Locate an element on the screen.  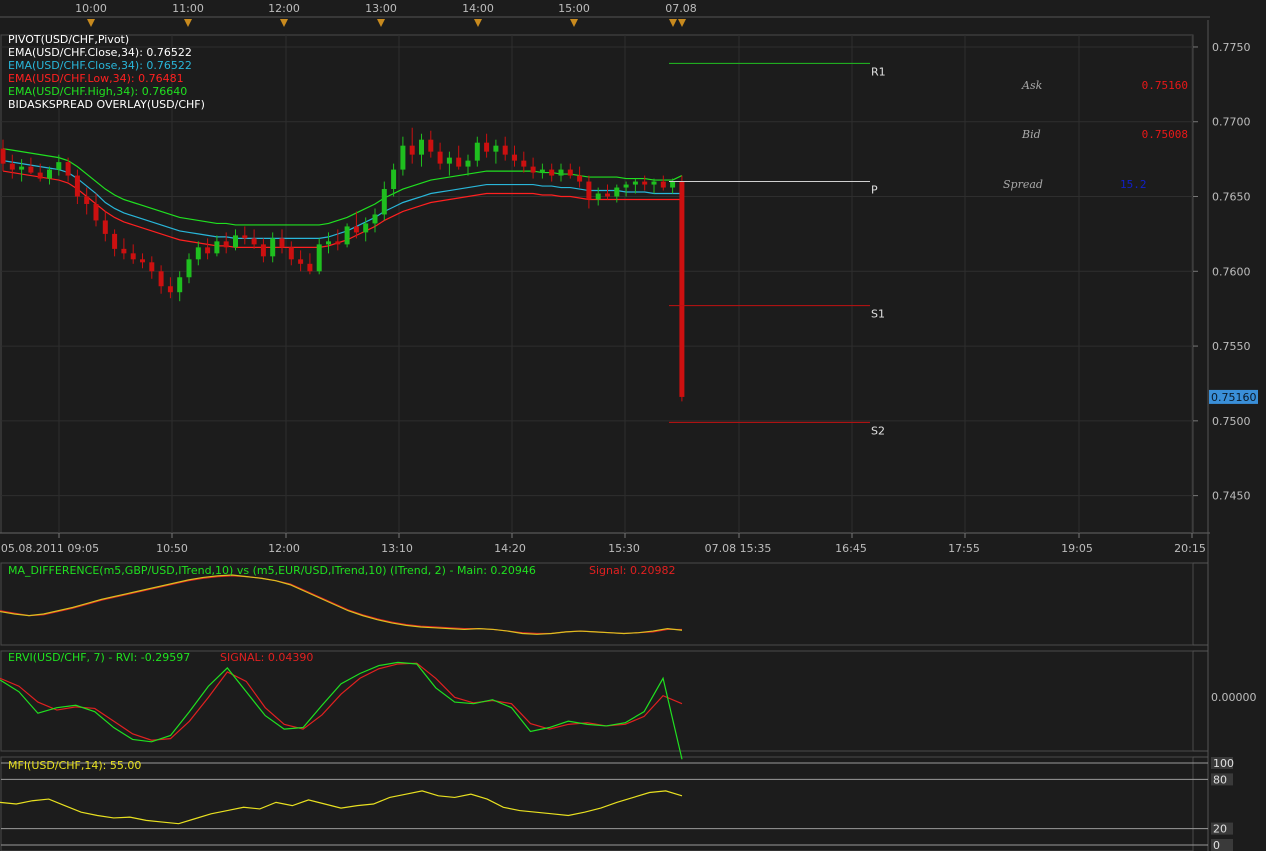
mfi-title: MFI(USD/CHF,14): 55.00 is located at coordinates (74, 765).